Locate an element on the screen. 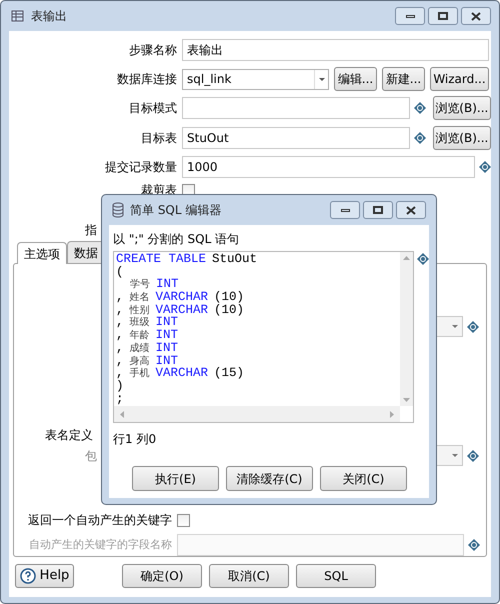  field-label: 提交记录数量 is located at coordinates (141, 167).